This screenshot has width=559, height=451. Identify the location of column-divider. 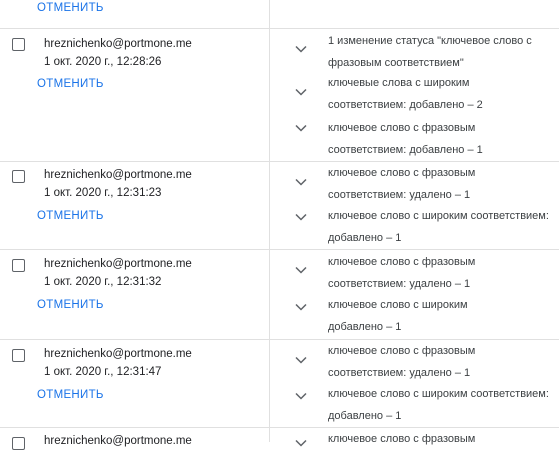
(269, 221).